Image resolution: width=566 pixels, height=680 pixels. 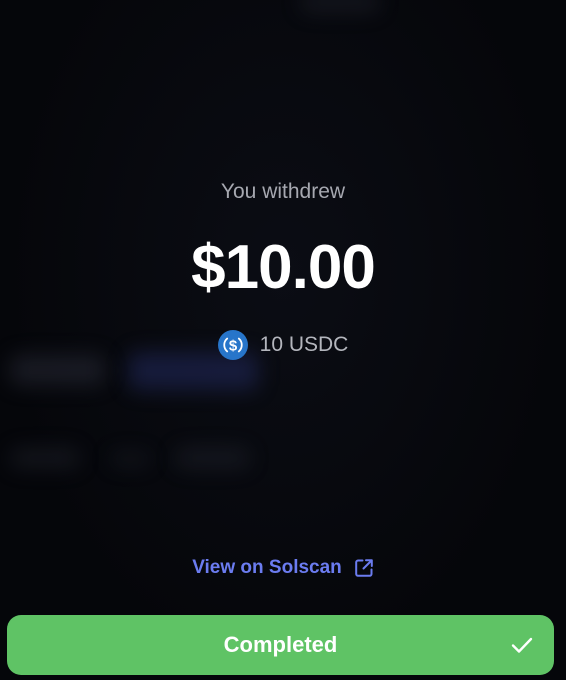 What do you see at coordinates (364, 568) in the screenshot?
I see `external-link-icon` at bounding box center [364, 568].